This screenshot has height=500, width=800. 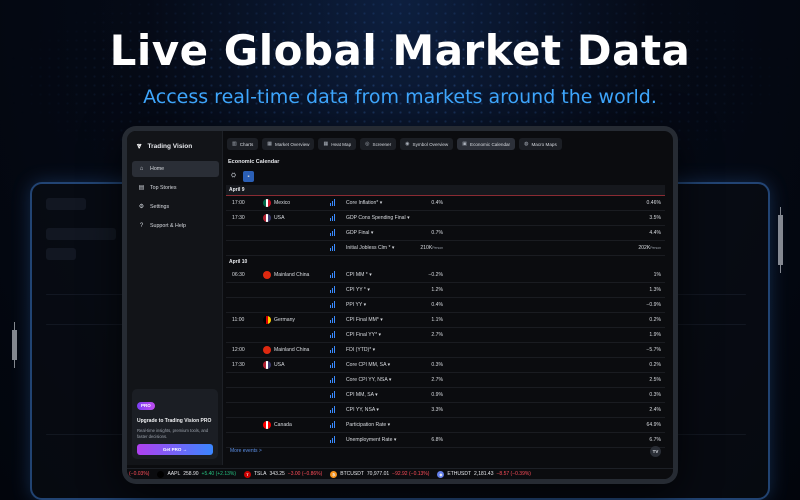 What do you see at coordinates (277, 474) in the screenshot?
I see `ticker-price: 343.25` at bounding box center [277, 474].